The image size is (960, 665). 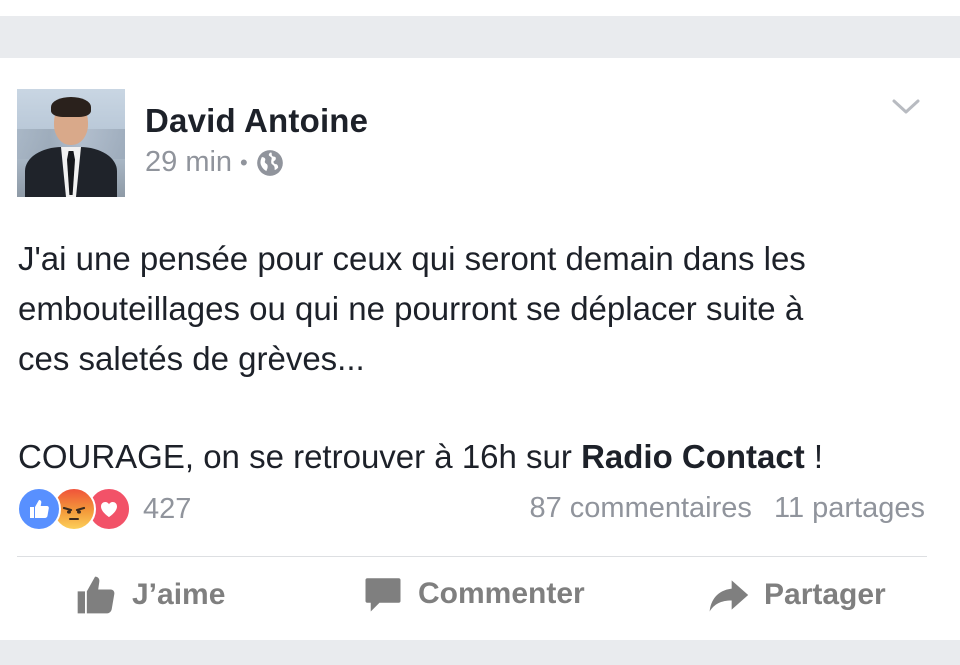 I want to click on post-timestamp: 29 min, so click(x=188, y=162).